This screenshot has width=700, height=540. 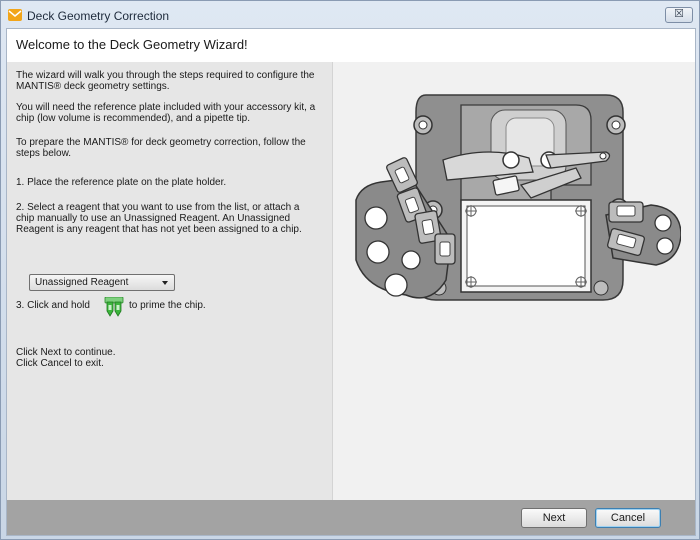 What do you see at coordinates (98, 16) in the screenshot?
I see `window-title: Deck Geometry Correction` at bounding box center [98, 16].